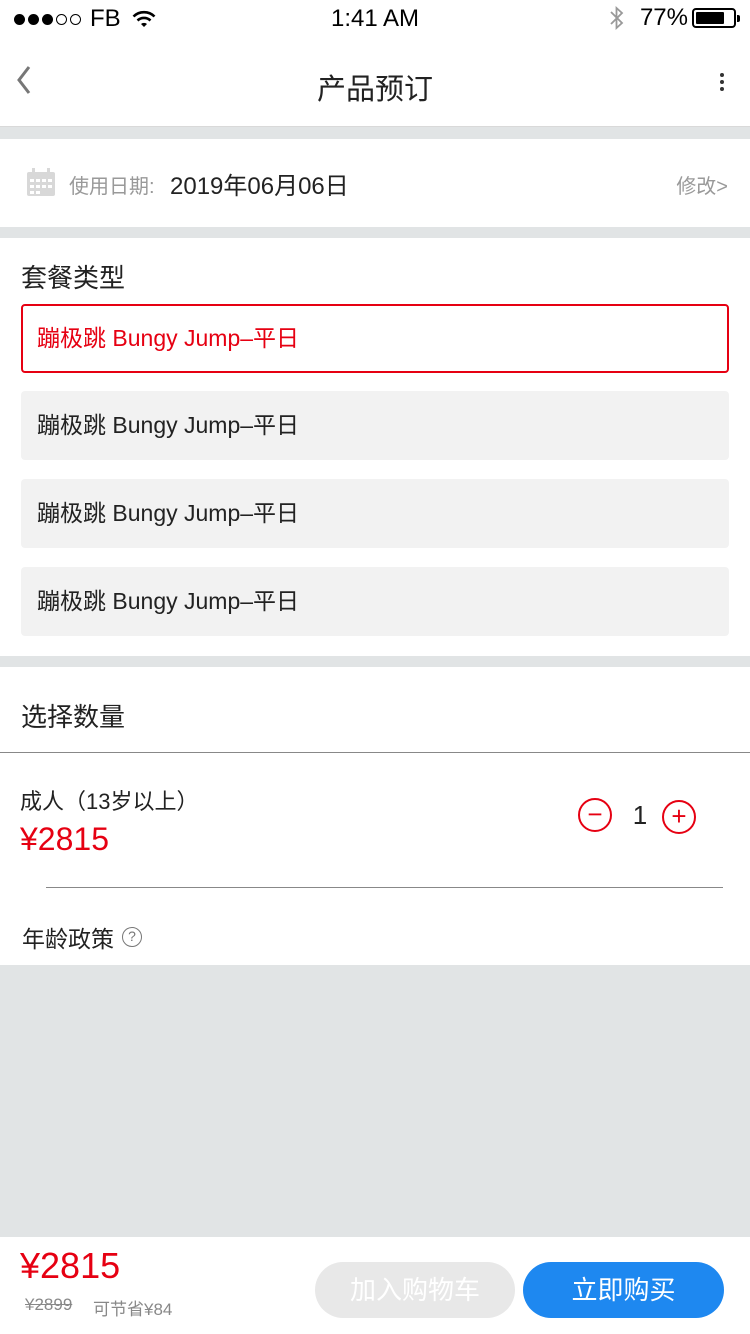 This screenshot has height=1334, width=750. Describe the element at coordinates (375, 183) in the screenshot. I see `date-row: 使用日期: 2019年06月06日 修改>` at that location.